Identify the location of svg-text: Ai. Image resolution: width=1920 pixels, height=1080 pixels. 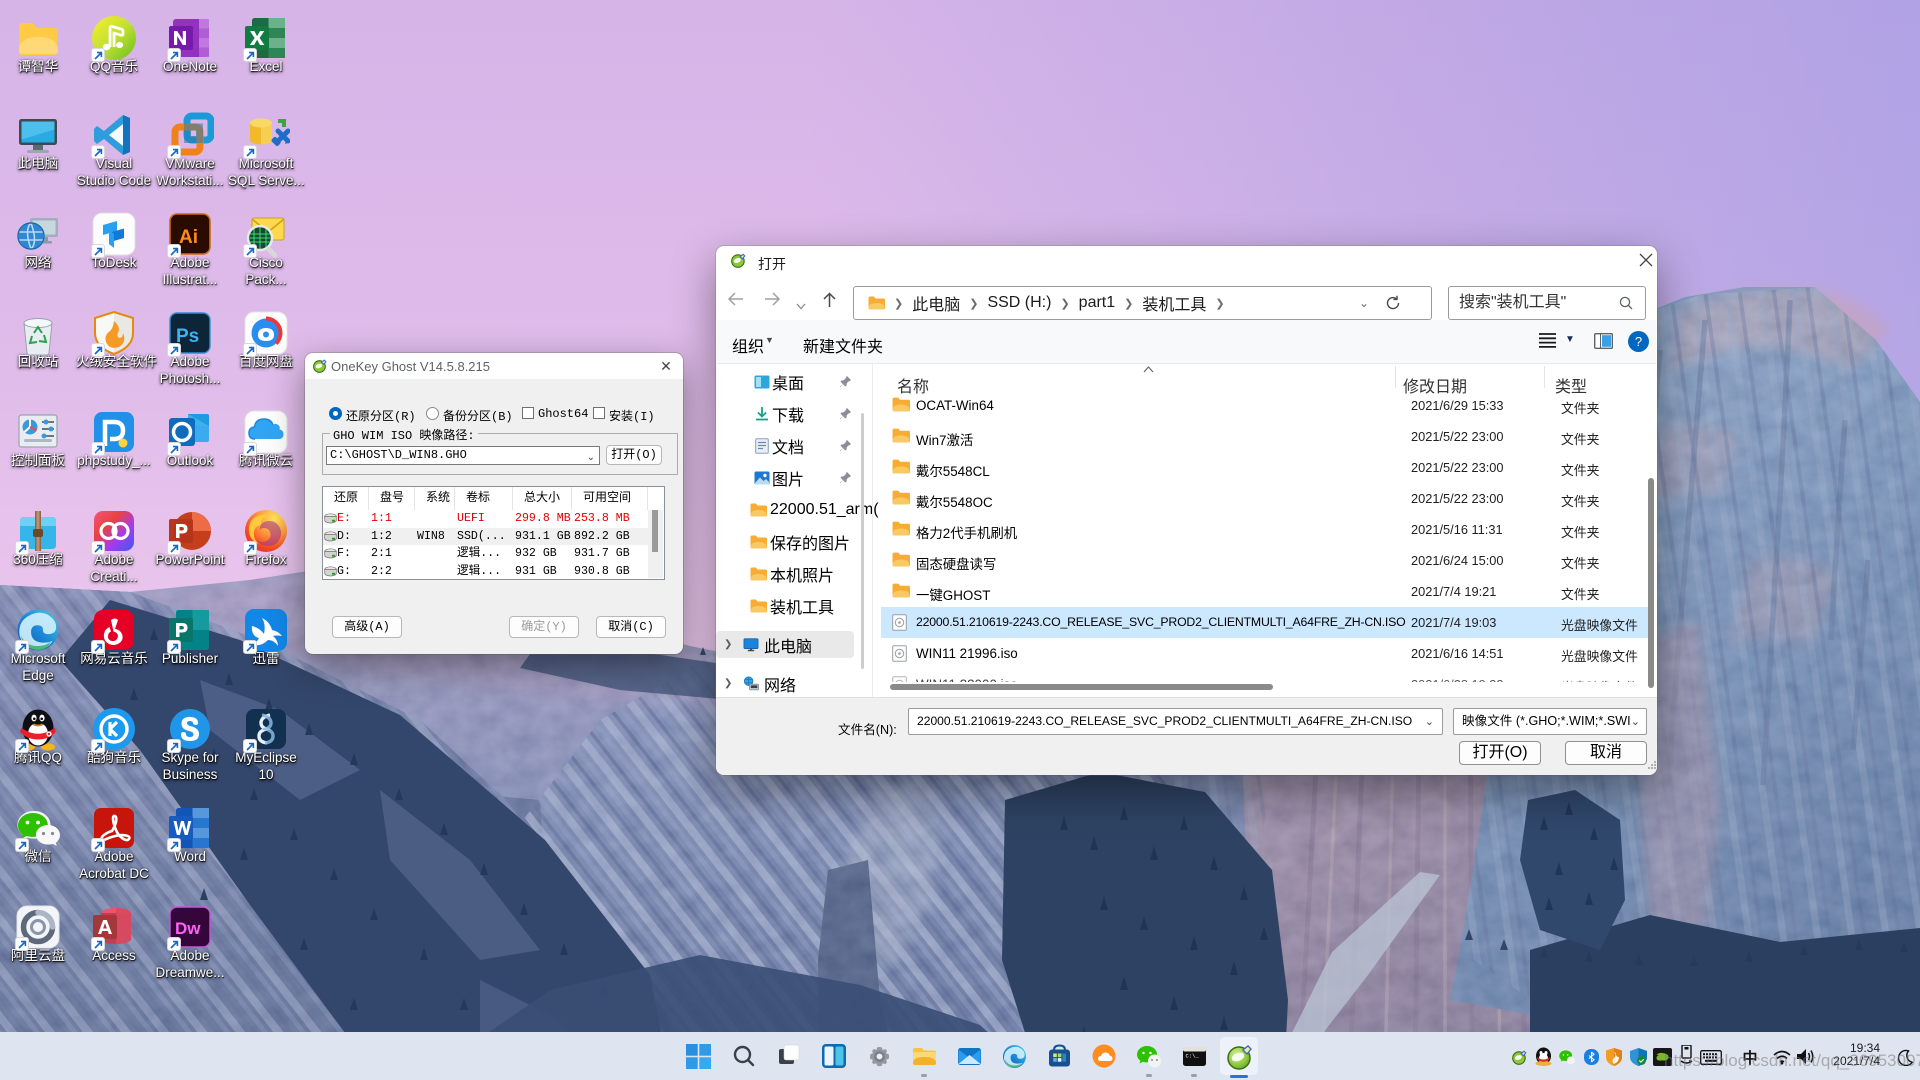
(188, 237).